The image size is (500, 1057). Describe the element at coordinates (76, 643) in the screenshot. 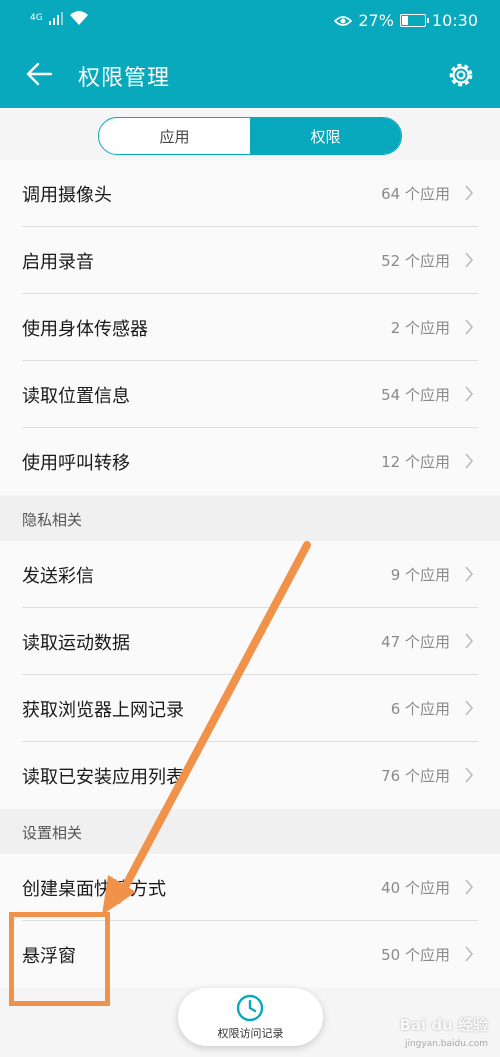

I see `list-item-label: 读取运动数据` at that location.